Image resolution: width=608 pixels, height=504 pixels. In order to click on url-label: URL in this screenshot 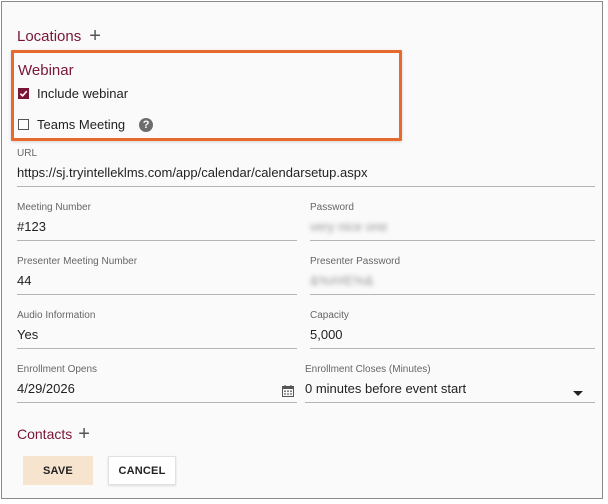, I will do `click(27, 153)`.